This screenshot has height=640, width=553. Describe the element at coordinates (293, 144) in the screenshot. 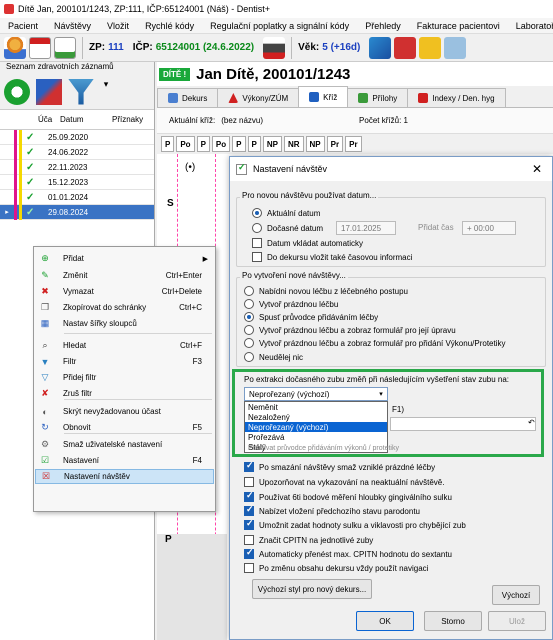

I see `tooth-state-button: NR` at that location.